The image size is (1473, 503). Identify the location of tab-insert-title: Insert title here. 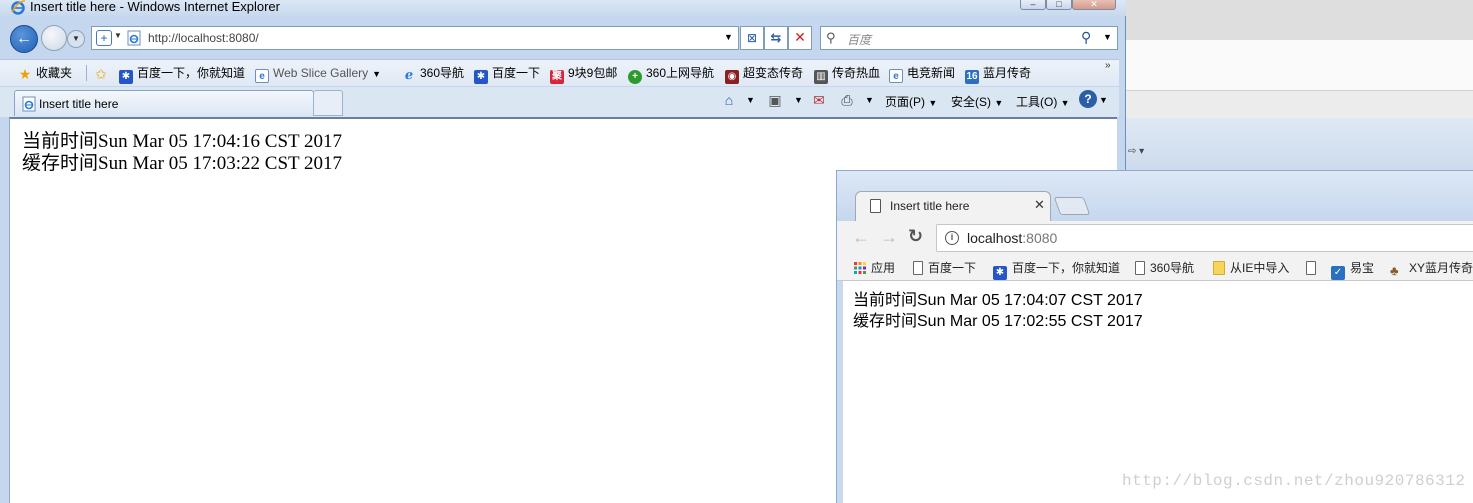
(164, 103).